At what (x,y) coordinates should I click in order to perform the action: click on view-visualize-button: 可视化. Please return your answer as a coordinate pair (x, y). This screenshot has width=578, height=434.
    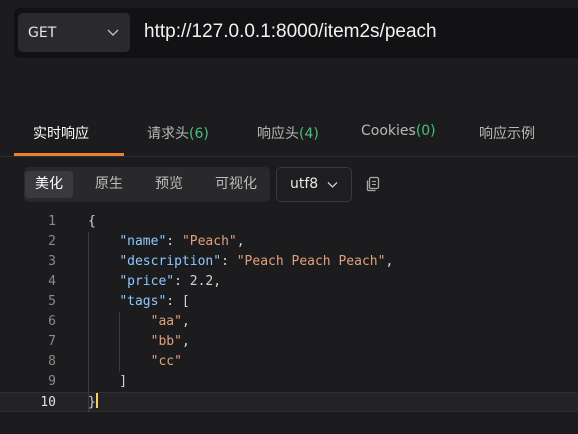
    Looking at the image, I should click on (236, 184).